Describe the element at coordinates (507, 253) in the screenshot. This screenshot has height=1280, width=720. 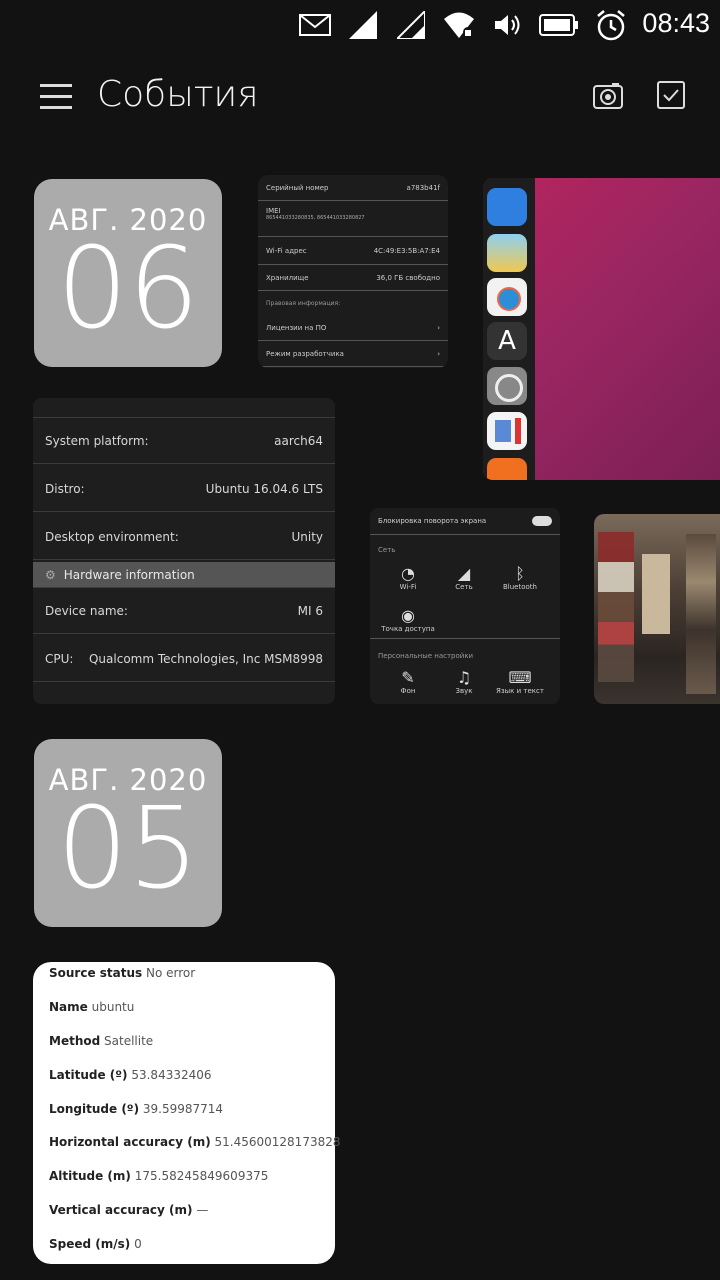
I see `gallery-icon` at that location.